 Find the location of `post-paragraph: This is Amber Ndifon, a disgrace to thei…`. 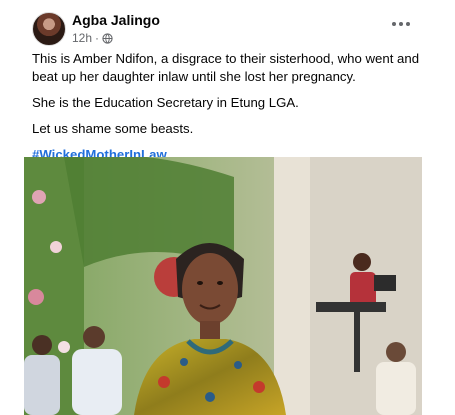

post-paragraph: This is Amber Ndifon, a disgrace to thei… is located at coordinates (226, 67).